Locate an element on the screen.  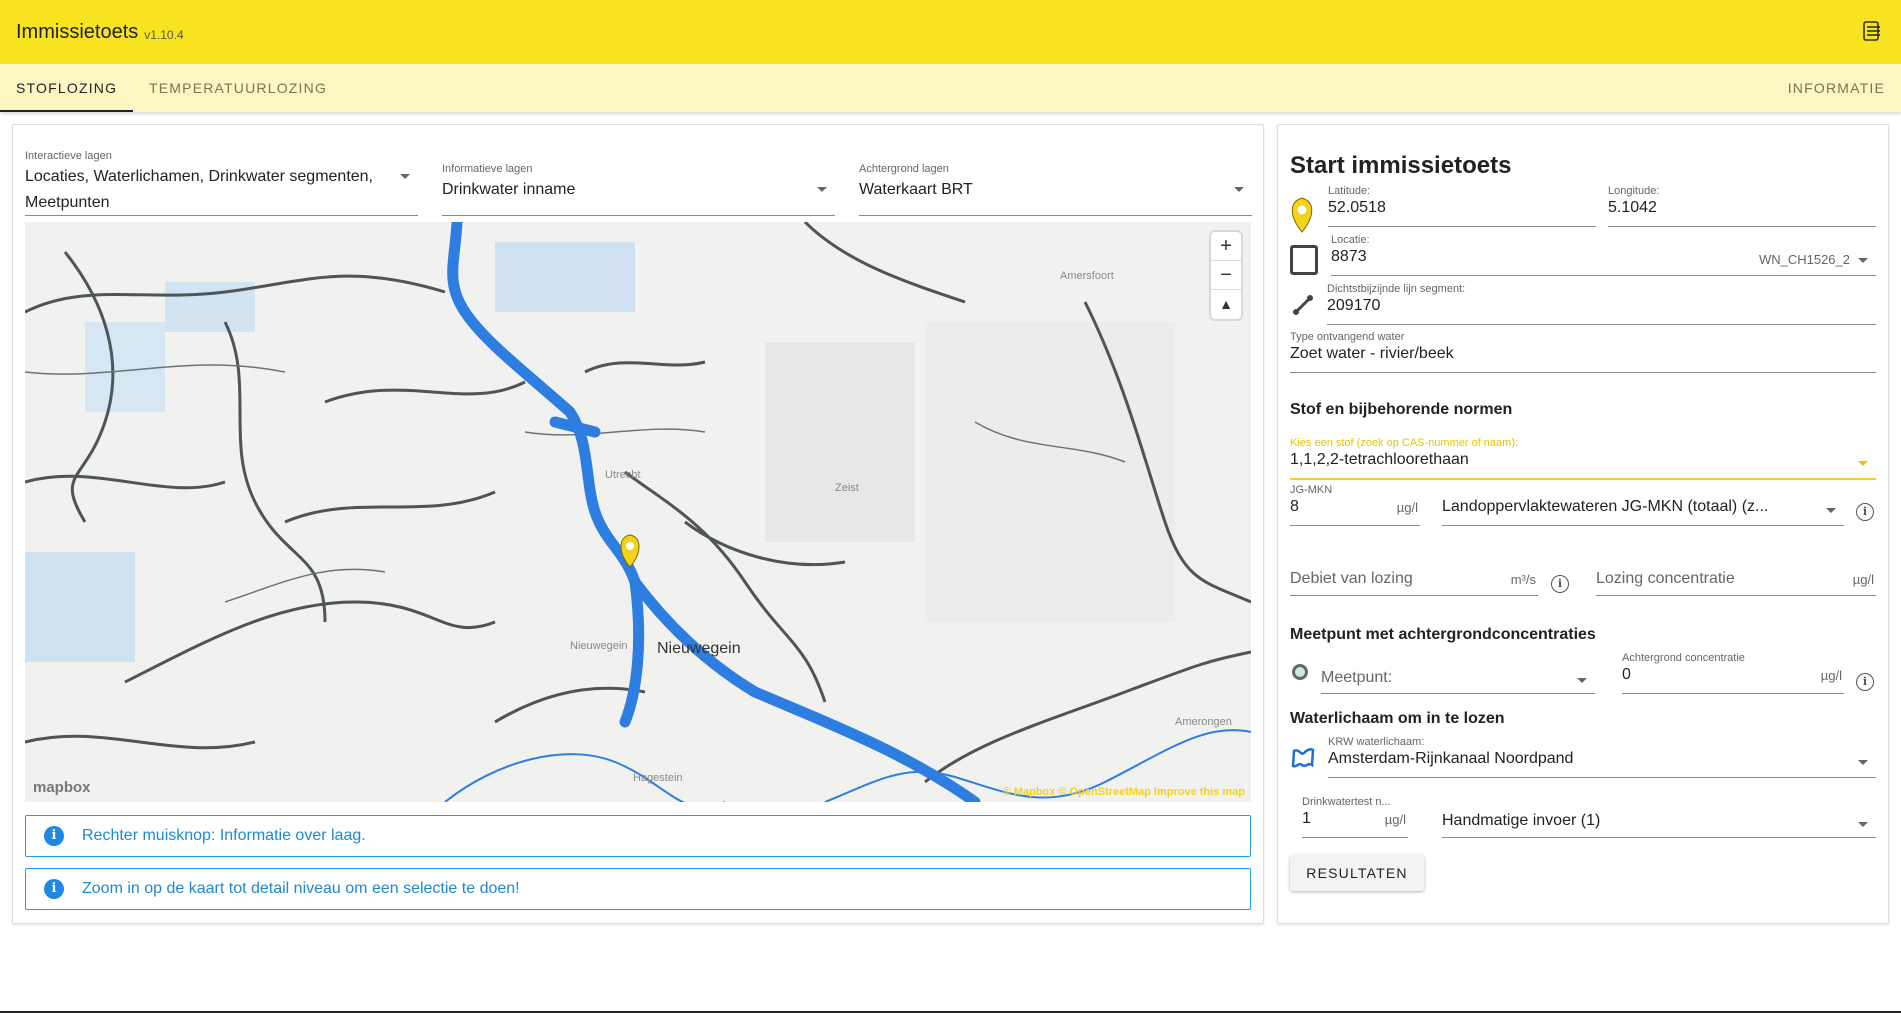
latitude-field: Latitude: 52.0518 is located at coordinates (1462, 206).